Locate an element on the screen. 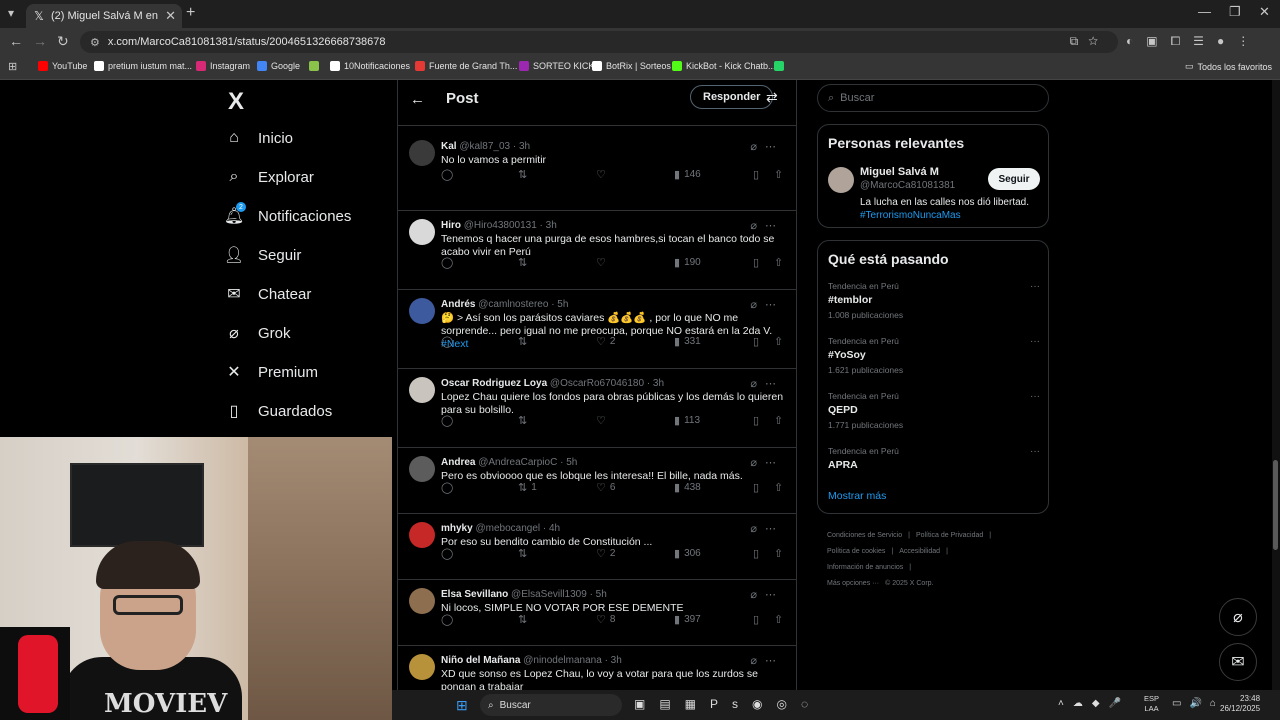  taskbar-app-icons: ▣▤▦Ps◉◎◌ is located at coordinates (728, 704).